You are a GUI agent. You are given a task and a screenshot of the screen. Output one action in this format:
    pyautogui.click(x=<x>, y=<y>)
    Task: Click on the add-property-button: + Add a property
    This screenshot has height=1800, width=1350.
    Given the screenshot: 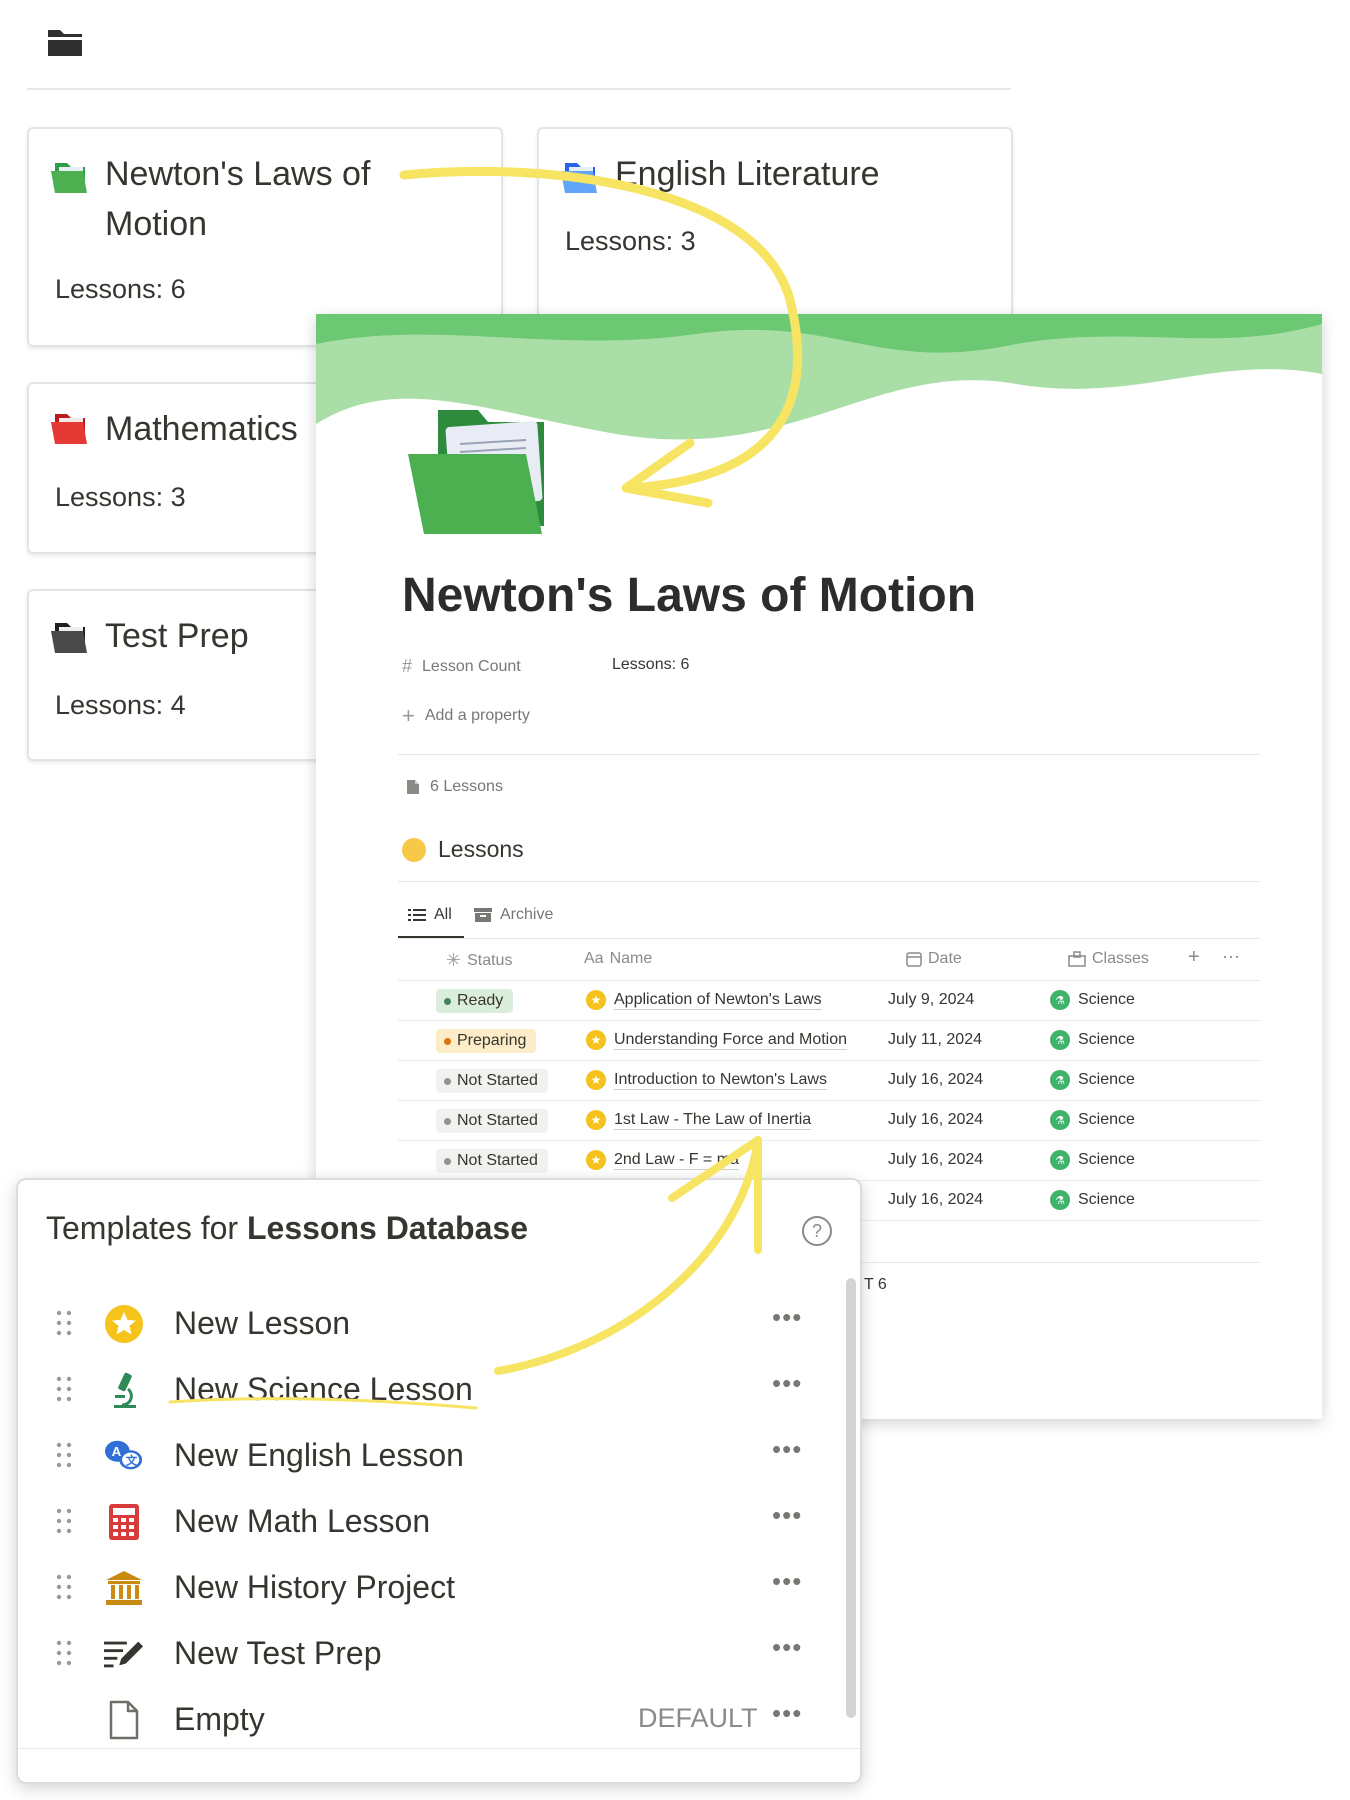 What is the action you would take?
    pyautogui.click(x=466, y=716)
    